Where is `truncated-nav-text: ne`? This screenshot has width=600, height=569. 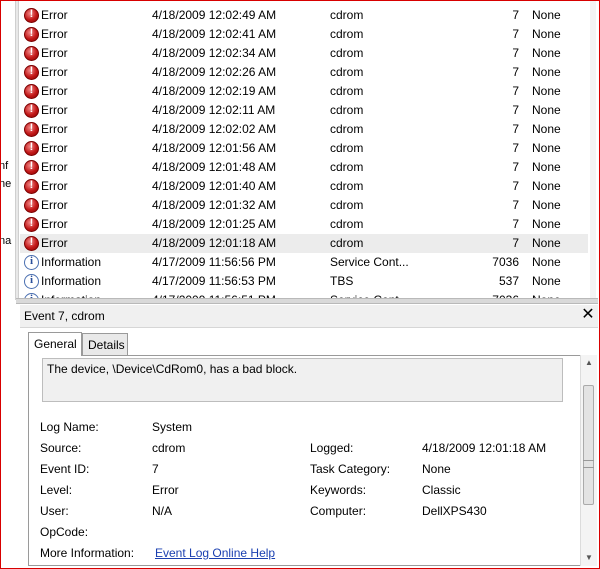
truncated-nav-text: ne is located at coordinates (6, 184).